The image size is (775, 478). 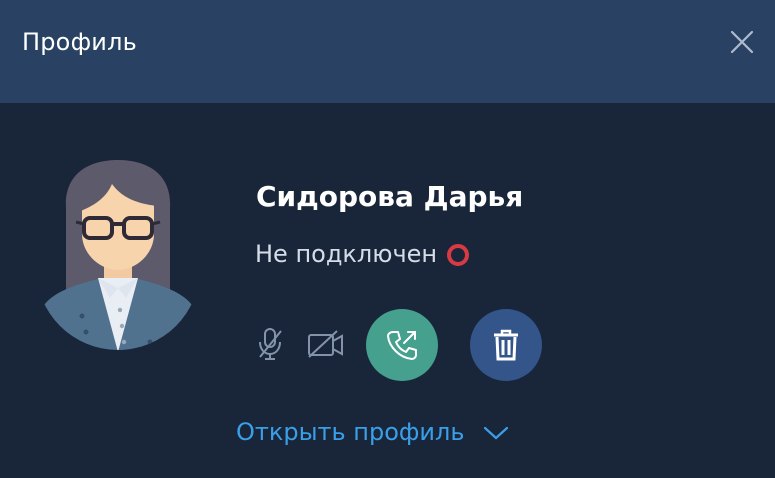 What do you see at coordinates (346, 254) in the screenshot?
I see `status-text: Не подключен` at bounding box center [346, 254].